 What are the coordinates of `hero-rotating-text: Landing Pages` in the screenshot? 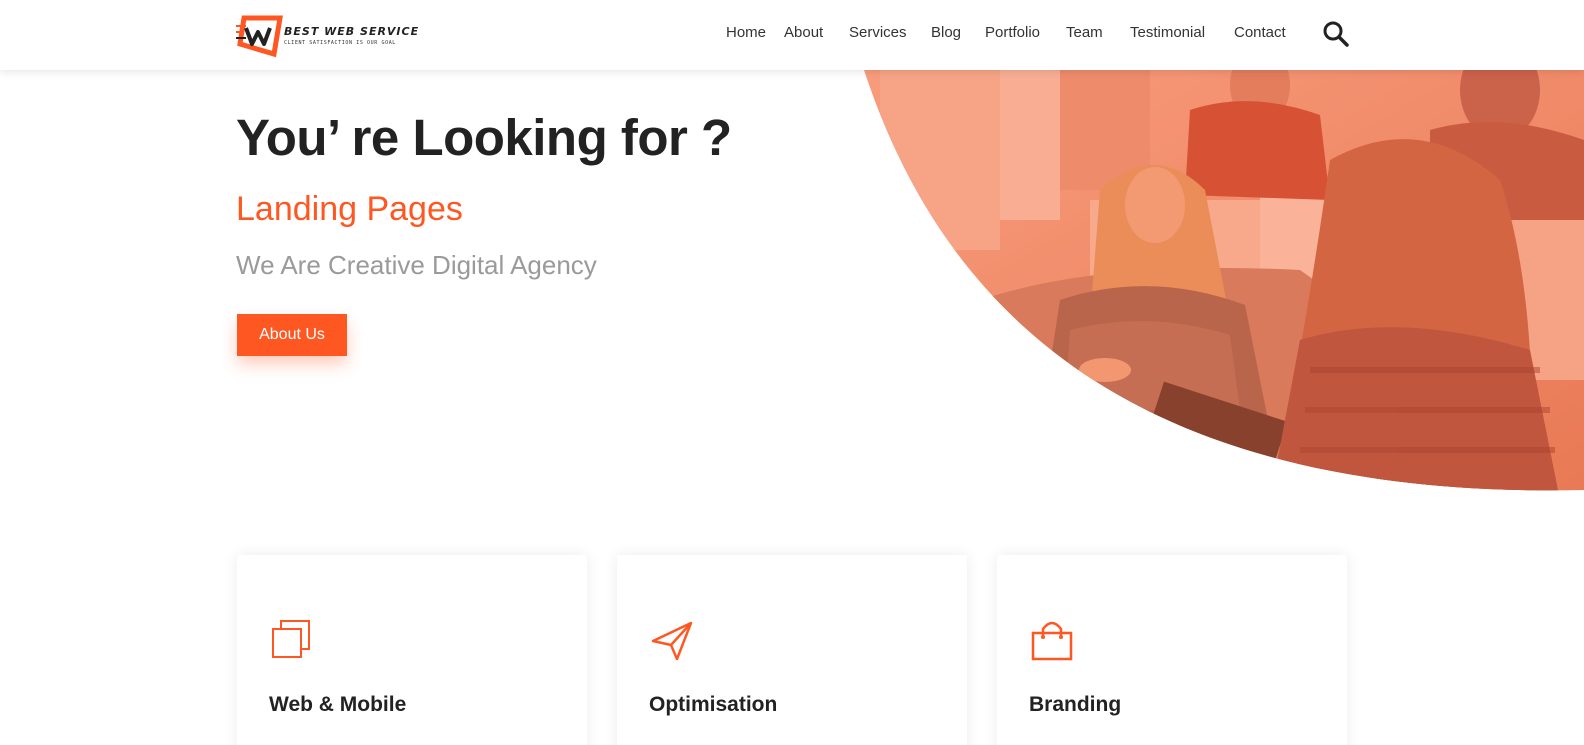 It's located at (349, 209).